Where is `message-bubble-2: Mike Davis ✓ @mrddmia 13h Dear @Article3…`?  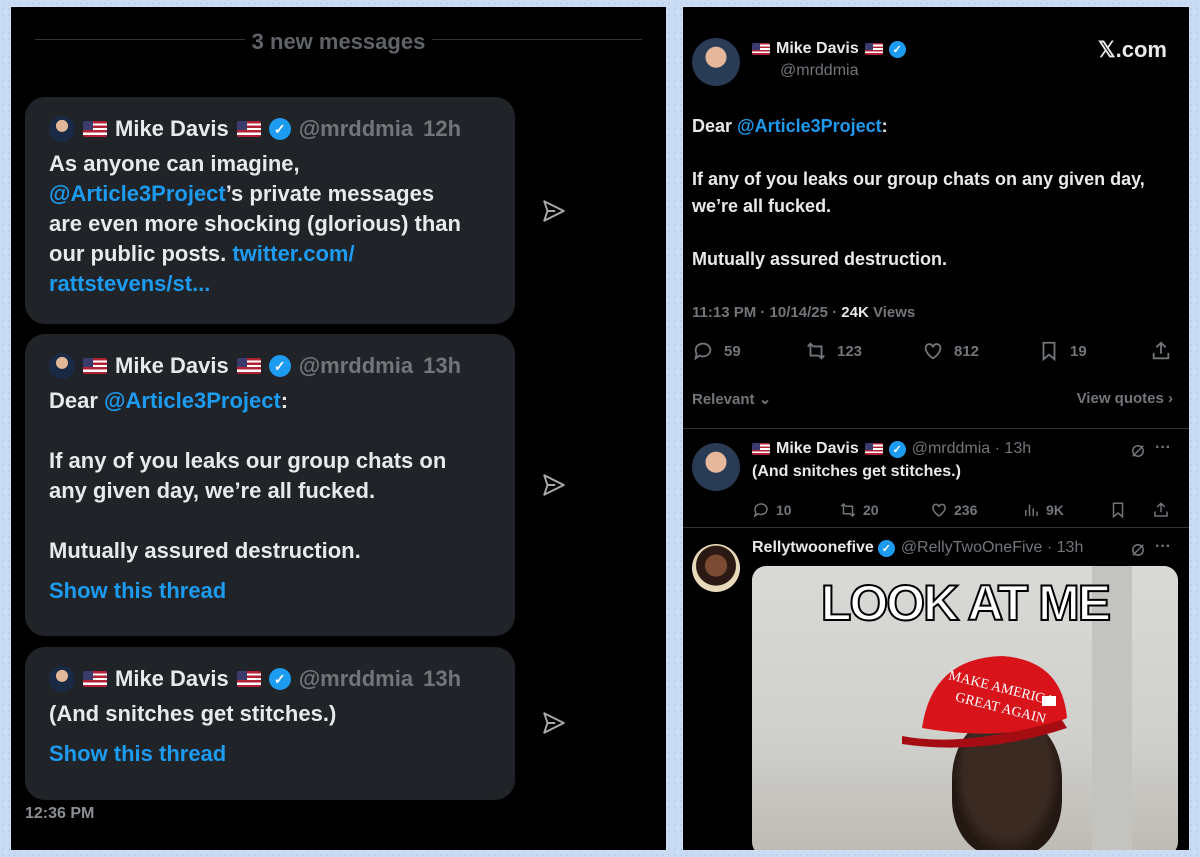 message-bubble-2: Mike Davis ✓ @mrddmia 13h Dear @Article3… is located at coordinates (270, 485).